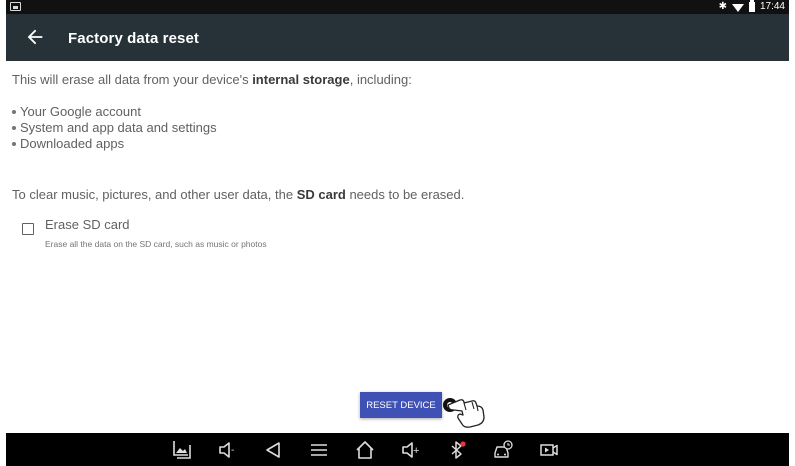 The width and height of the screenshot is (795, 466). What do you see at coordinates (114, 112) in the screenshot?
I see `list-item: Your Google account` at bounding box center [114, 112].